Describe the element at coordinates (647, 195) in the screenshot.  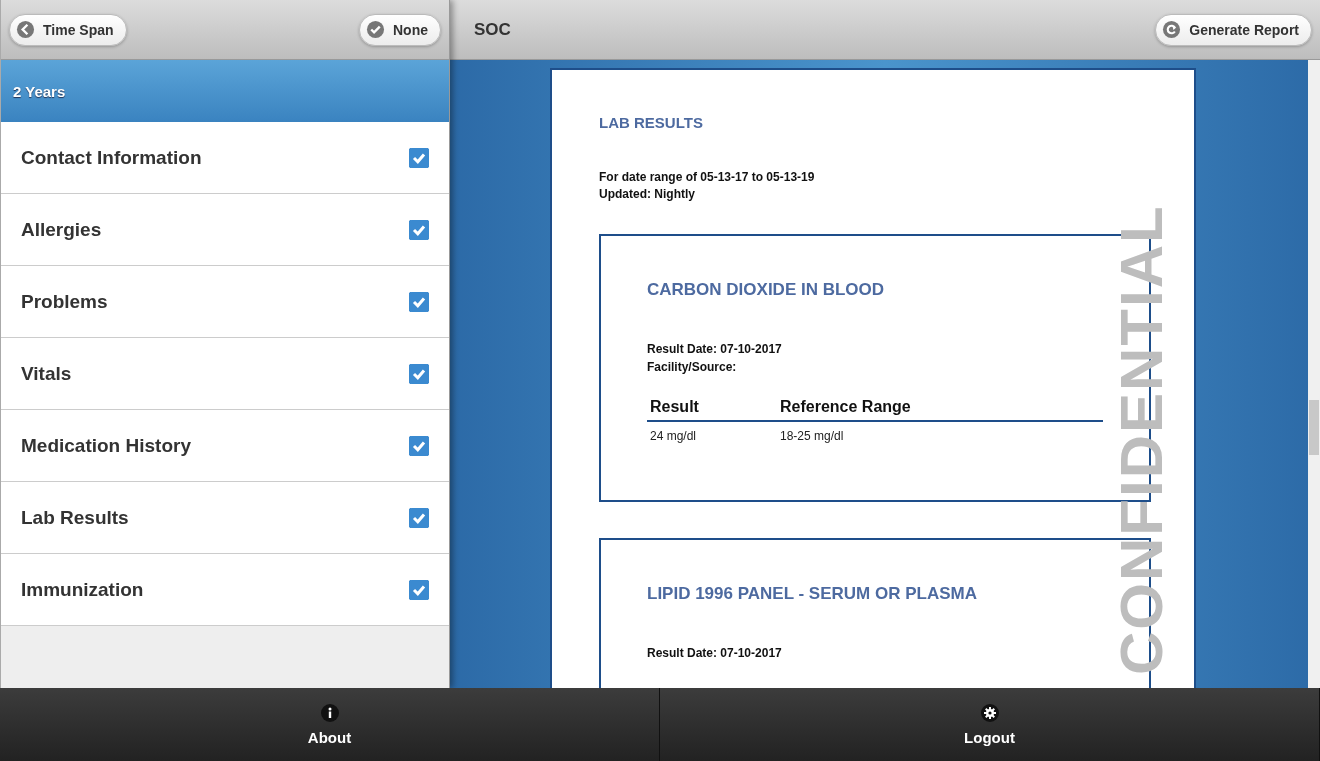
I see `updated-text: Updated: Nightly` at that location.